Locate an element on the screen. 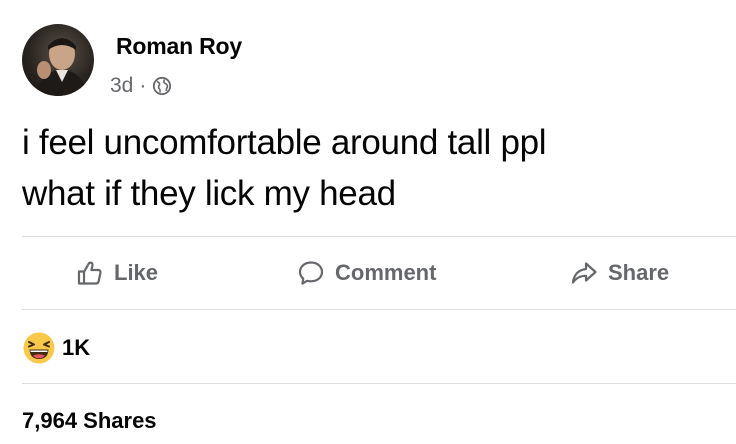 This screenshot has width=736, height=444. comment-bubble-icon is located at coordinates (311, 273).